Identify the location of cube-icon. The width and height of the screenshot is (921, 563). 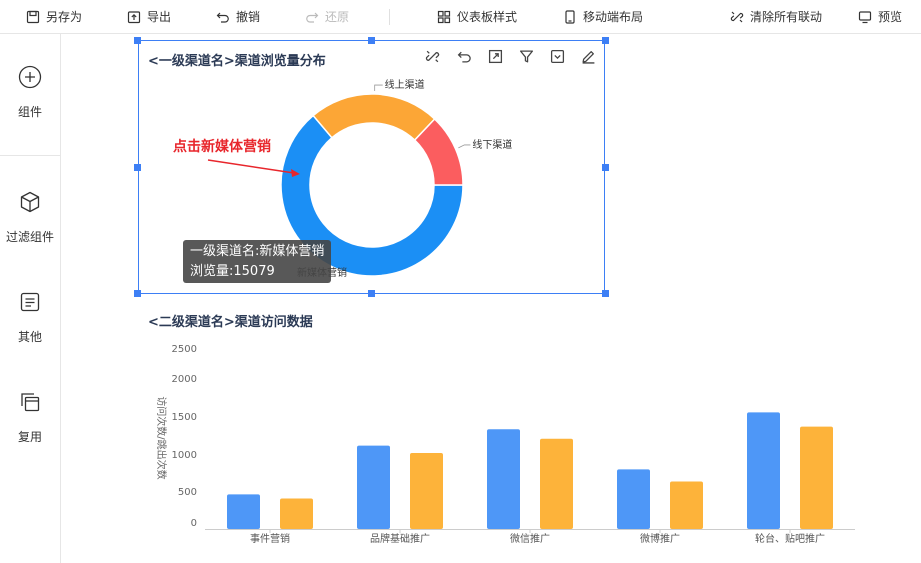
(30, 202).